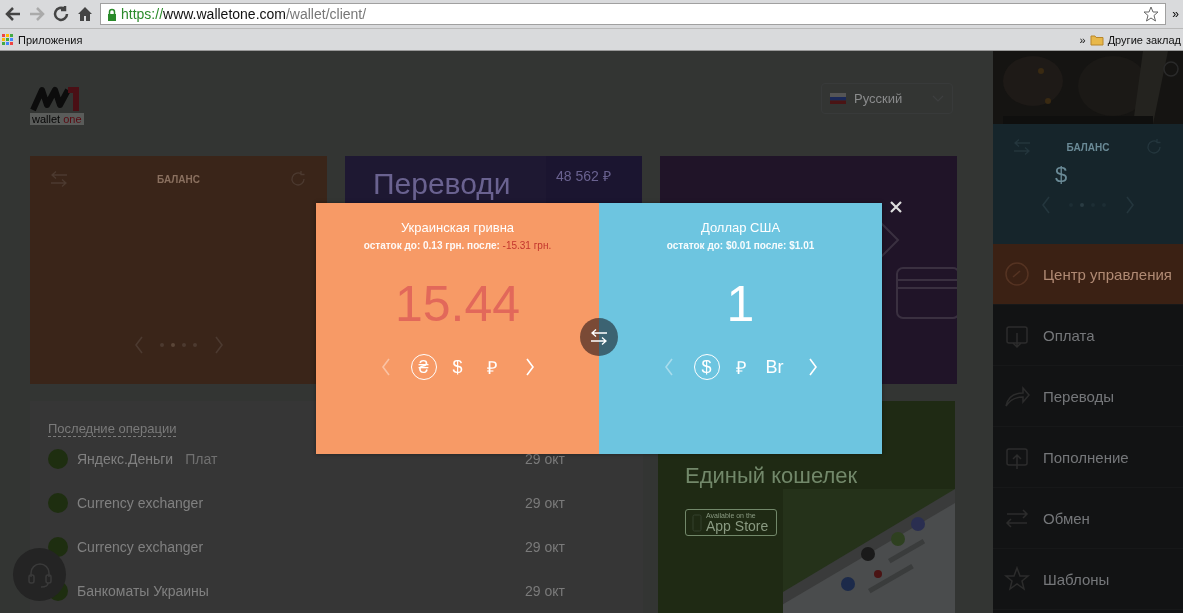  Describe the element at coordinates (887, 98) in the screenshot. I see `language-select: Русский` at that location.